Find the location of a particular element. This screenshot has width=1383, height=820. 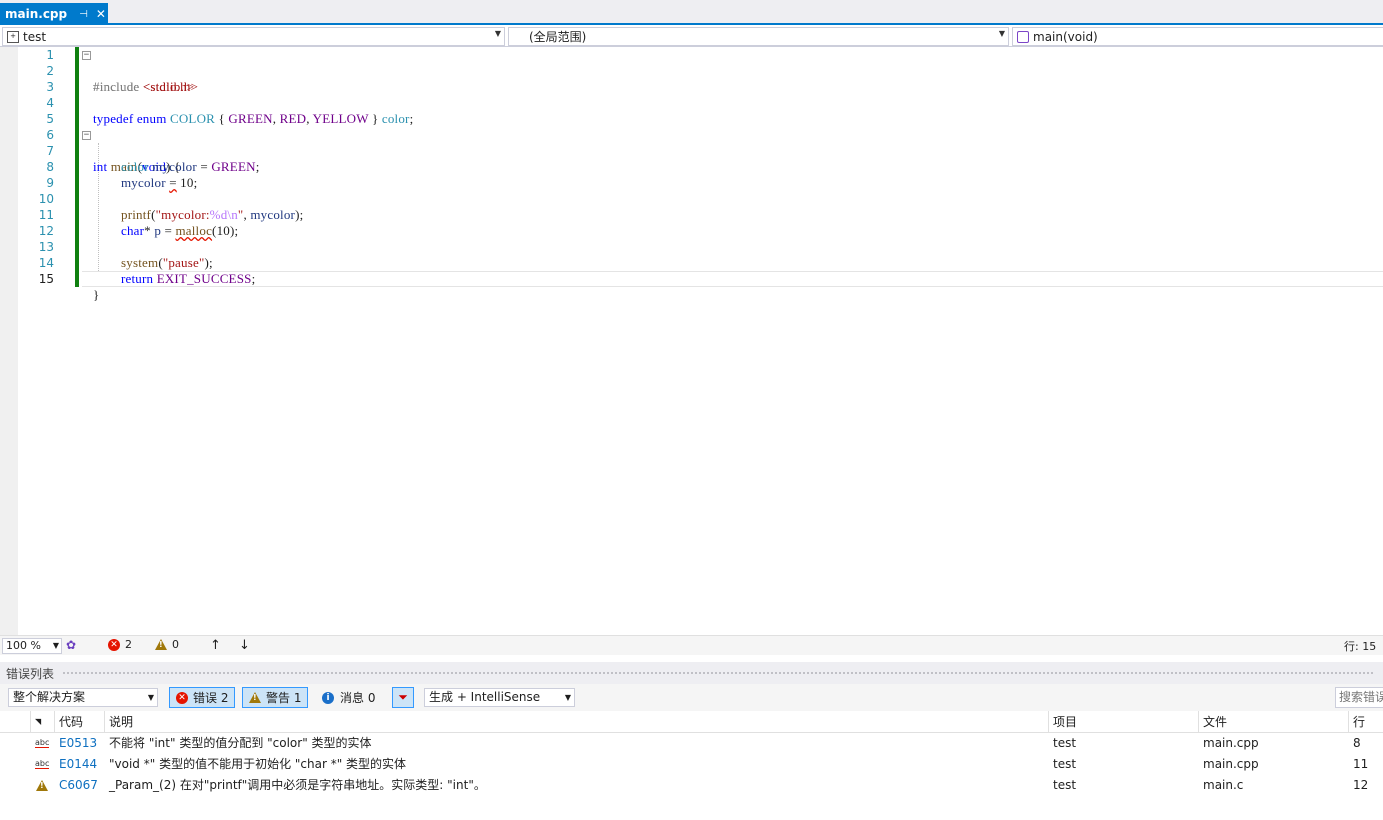

messages-filter-label: 消息 0 is located at coordinates (358, 698).